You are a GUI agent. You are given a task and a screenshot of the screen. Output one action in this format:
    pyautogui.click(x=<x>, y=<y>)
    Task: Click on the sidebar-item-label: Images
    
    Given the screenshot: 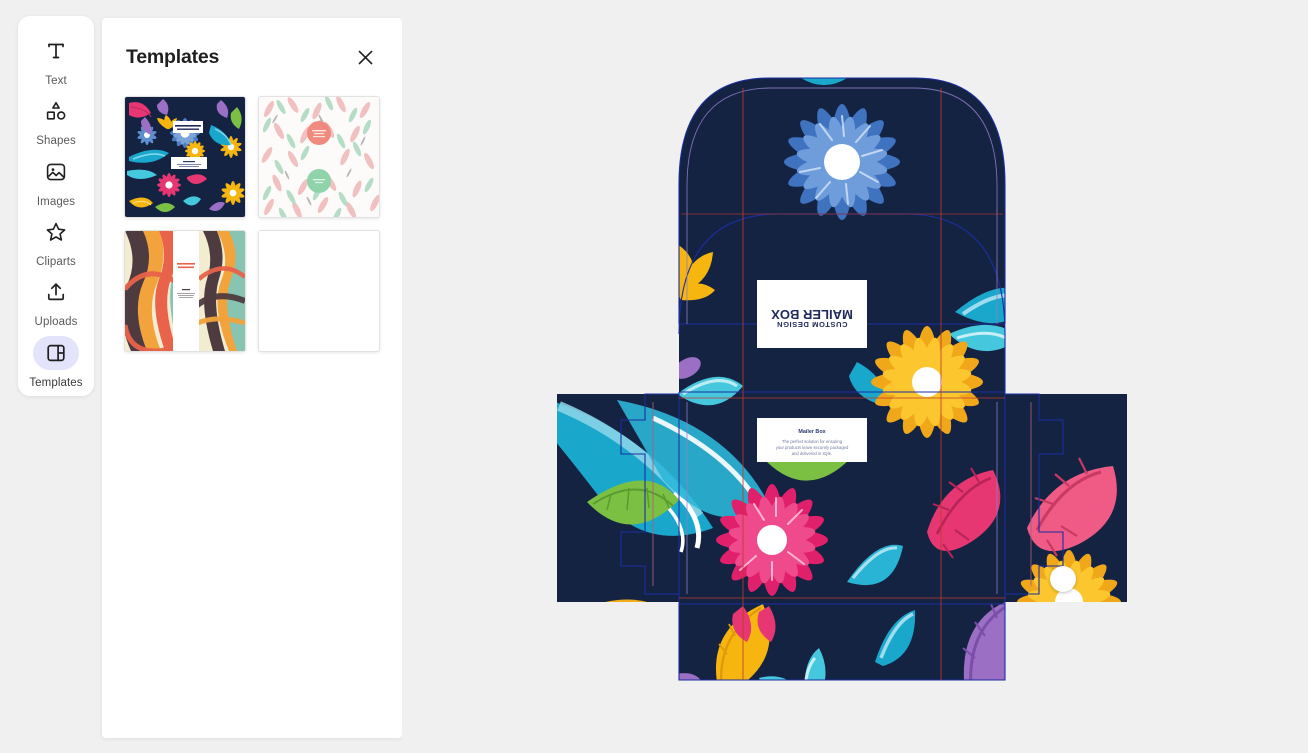 What is the action you would take?
    pyautogui.click(x=56, y=201)
    